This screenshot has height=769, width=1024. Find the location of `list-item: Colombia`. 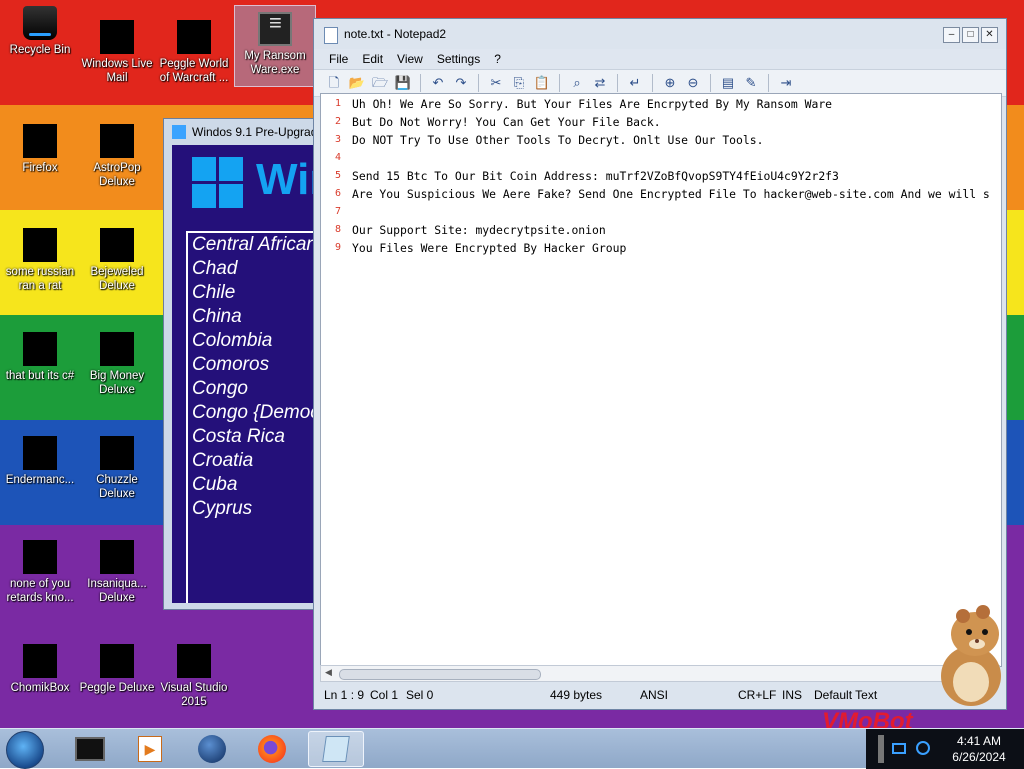

list-item: Colombia is located at coordinates (252, 341).